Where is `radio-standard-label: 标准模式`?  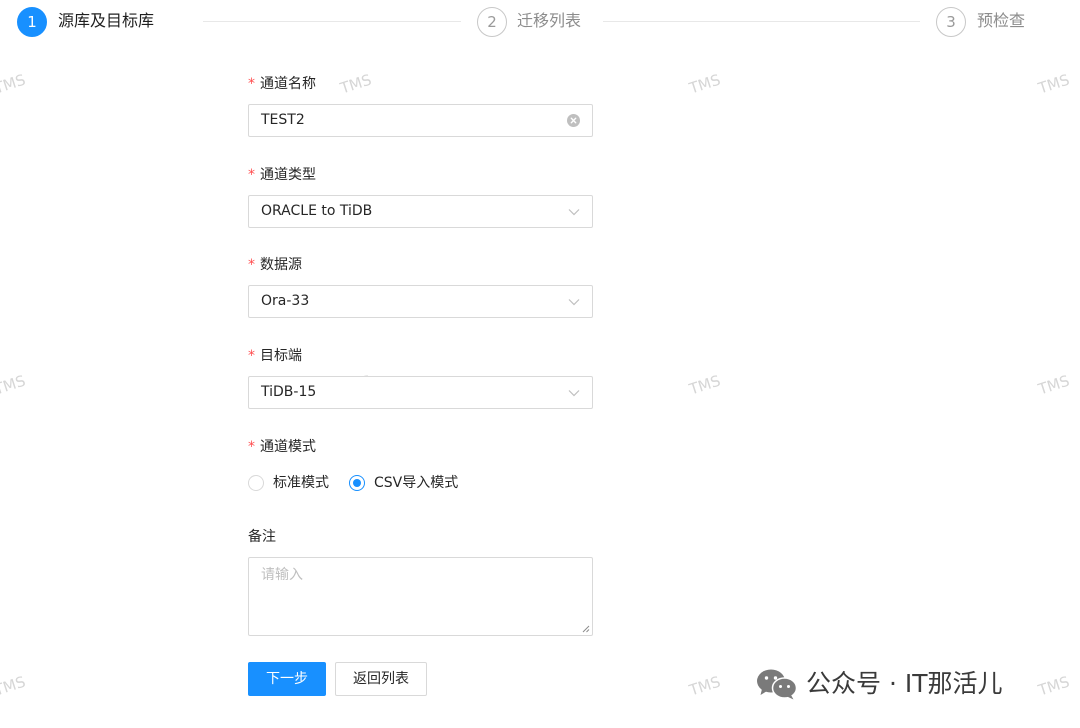
radio-standard-label: 标准模式 is located at coordinates (301, 483).